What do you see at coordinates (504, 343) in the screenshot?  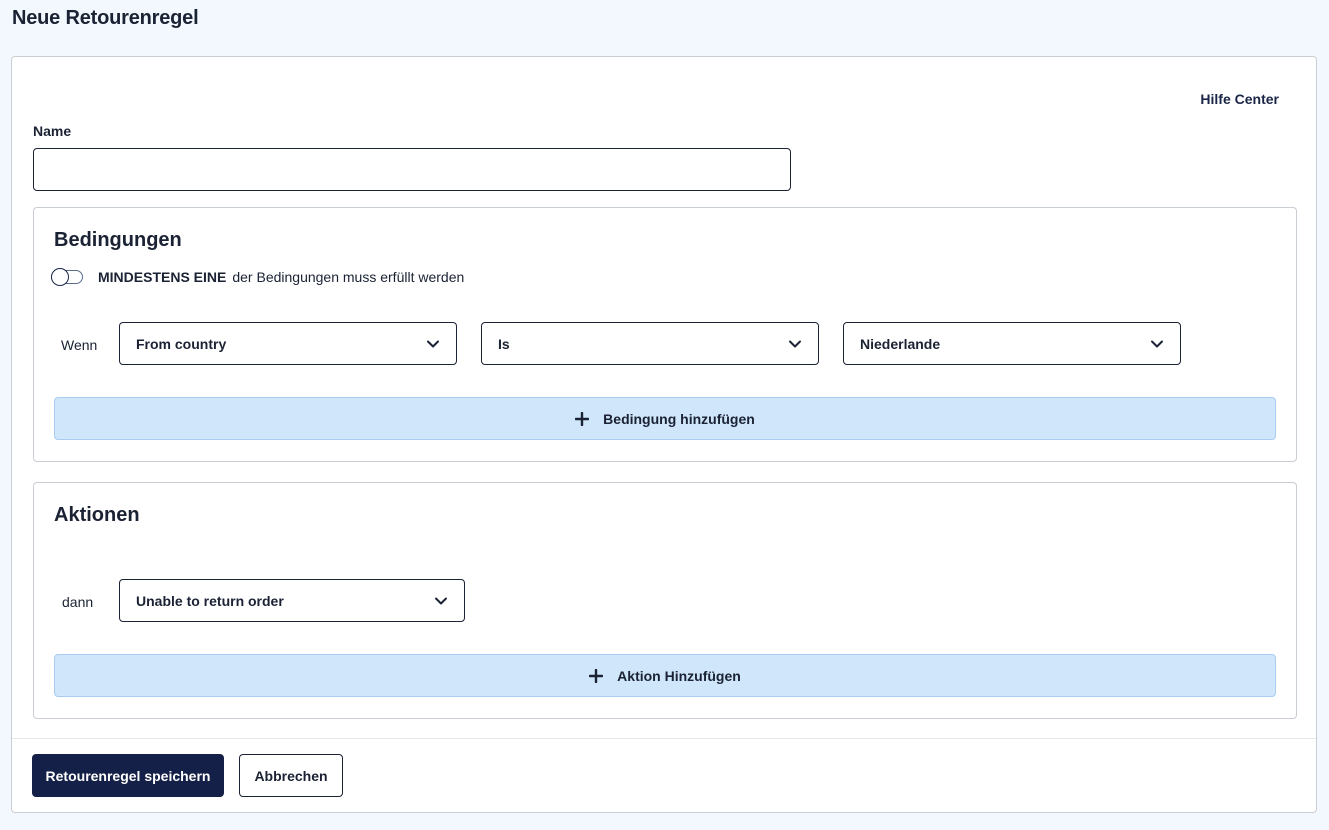 I see `condition-operator-value: Is` at bounding box center [504, 343].